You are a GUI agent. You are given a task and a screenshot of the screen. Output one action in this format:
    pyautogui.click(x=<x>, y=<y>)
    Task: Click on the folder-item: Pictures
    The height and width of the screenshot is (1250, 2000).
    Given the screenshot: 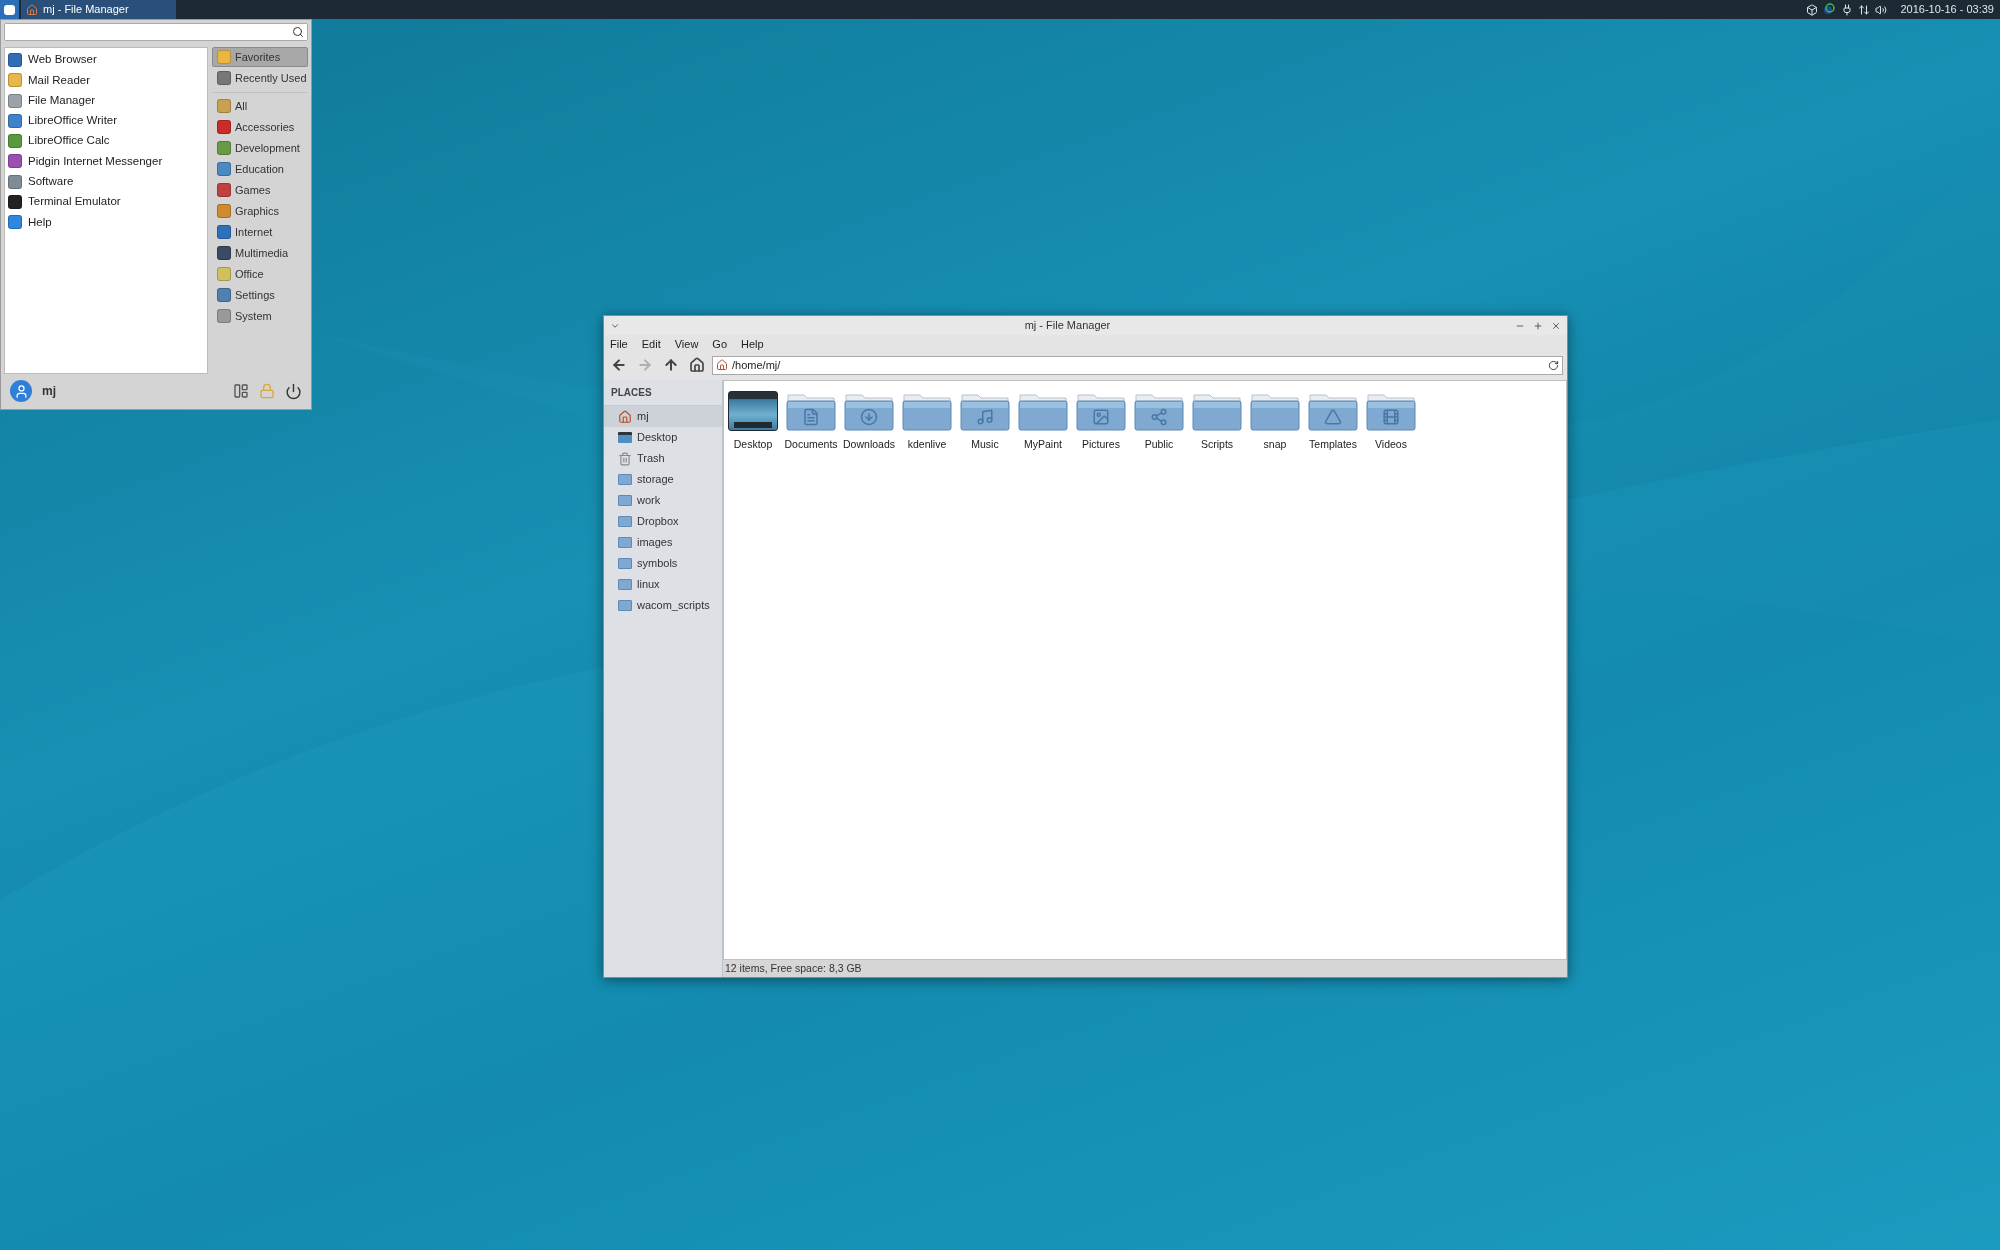 What is the action you would take?
    pyautogui.click(x=1101, y=422)
    